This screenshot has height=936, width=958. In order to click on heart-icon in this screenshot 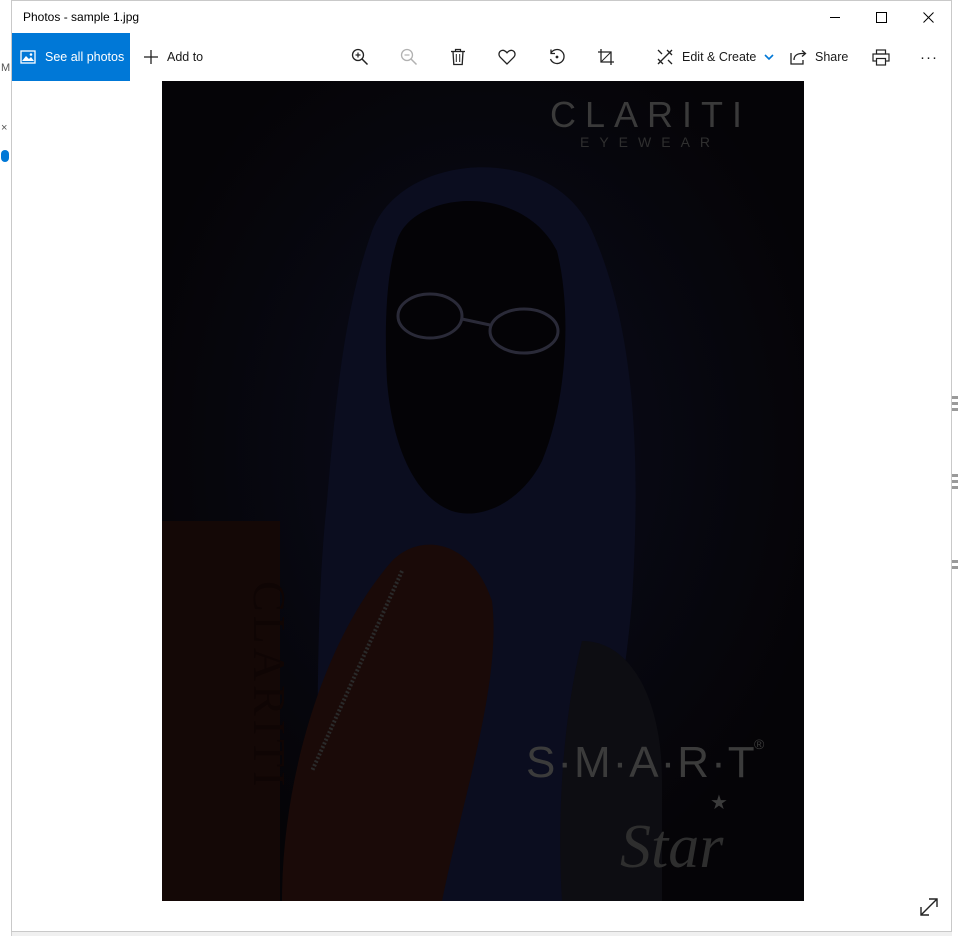, I will do `click(507, 57)`.